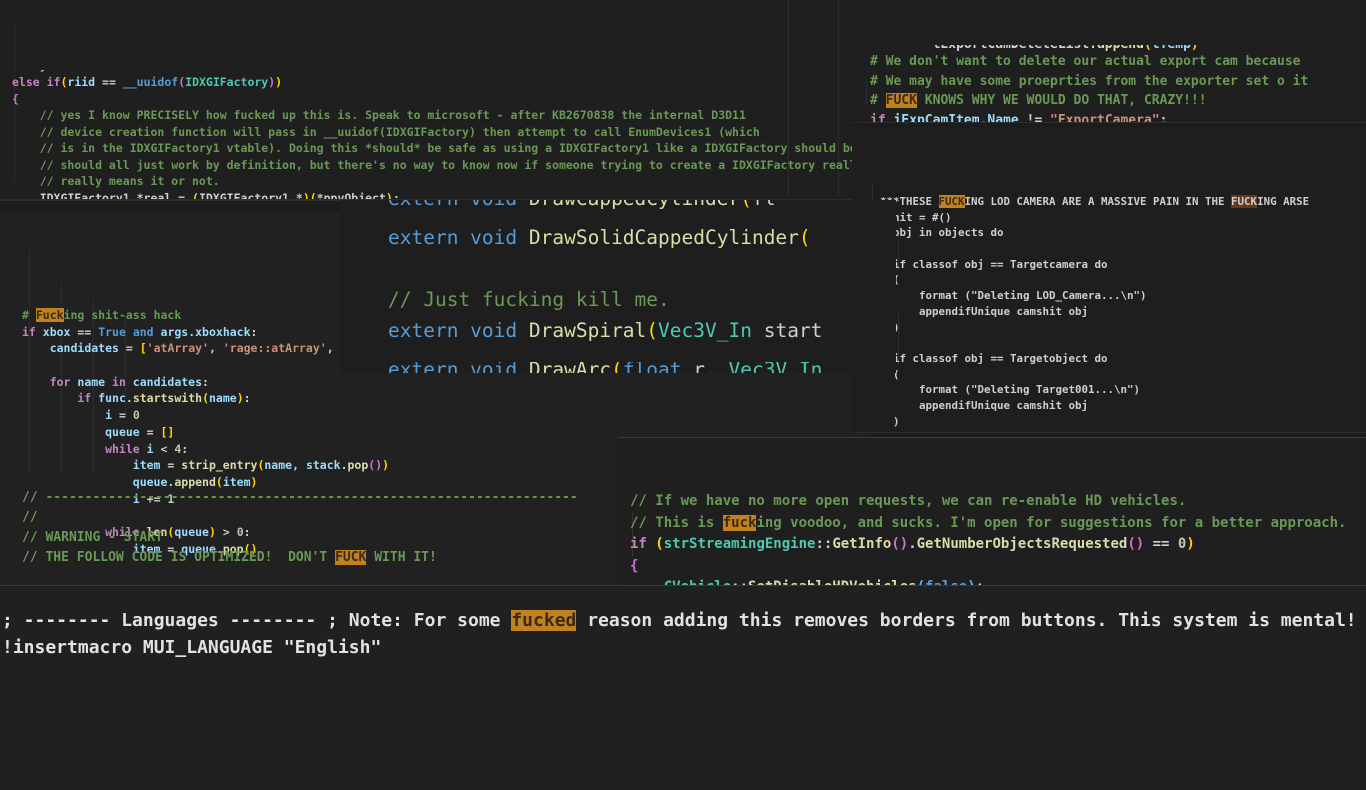 The height and width of the screenshot is (790, 1366). What do you see at coordinates (824, 544) in the screenshot?
I see `code-segment: ::` at bounding box center [824, 544].